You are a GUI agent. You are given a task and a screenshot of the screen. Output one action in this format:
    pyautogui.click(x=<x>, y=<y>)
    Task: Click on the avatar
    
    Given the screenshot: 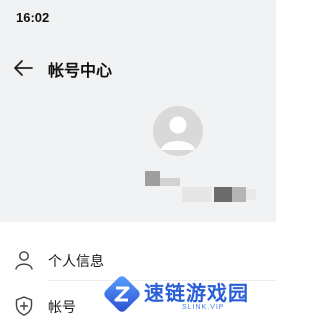 What is the action you would take?
    pyautogui.click(x=178, y=131)
    